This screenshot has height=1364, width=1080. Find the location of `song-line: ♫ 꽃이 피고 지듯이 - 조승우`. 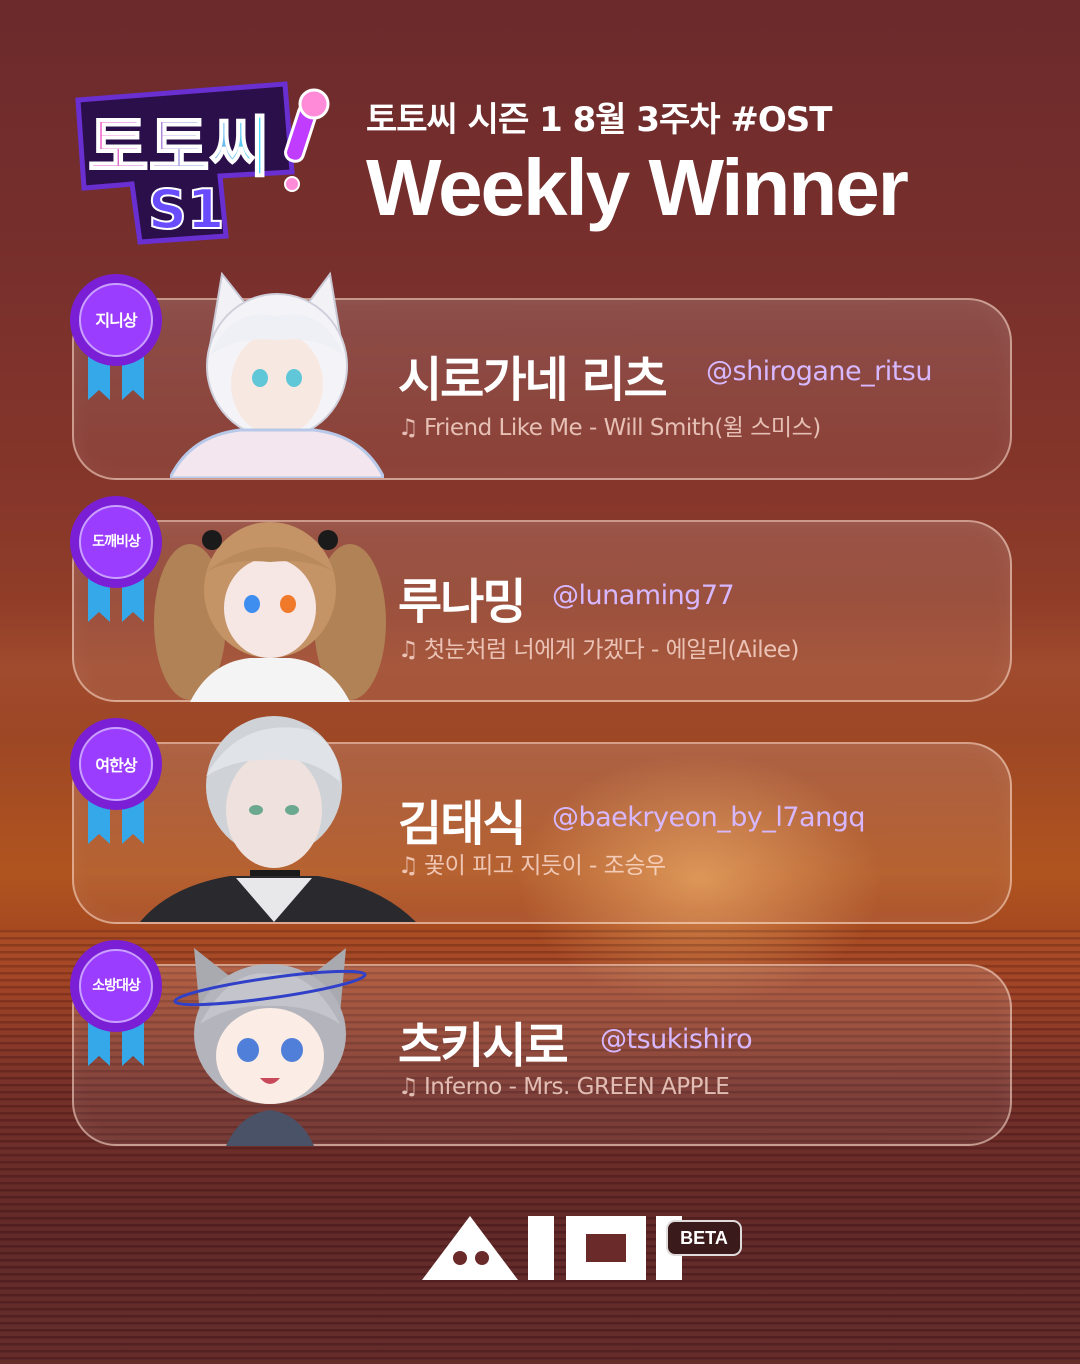

song-line: ♫ 꽃이 피고 지듯이 - 조승우 is located at coordinates (532, 863).